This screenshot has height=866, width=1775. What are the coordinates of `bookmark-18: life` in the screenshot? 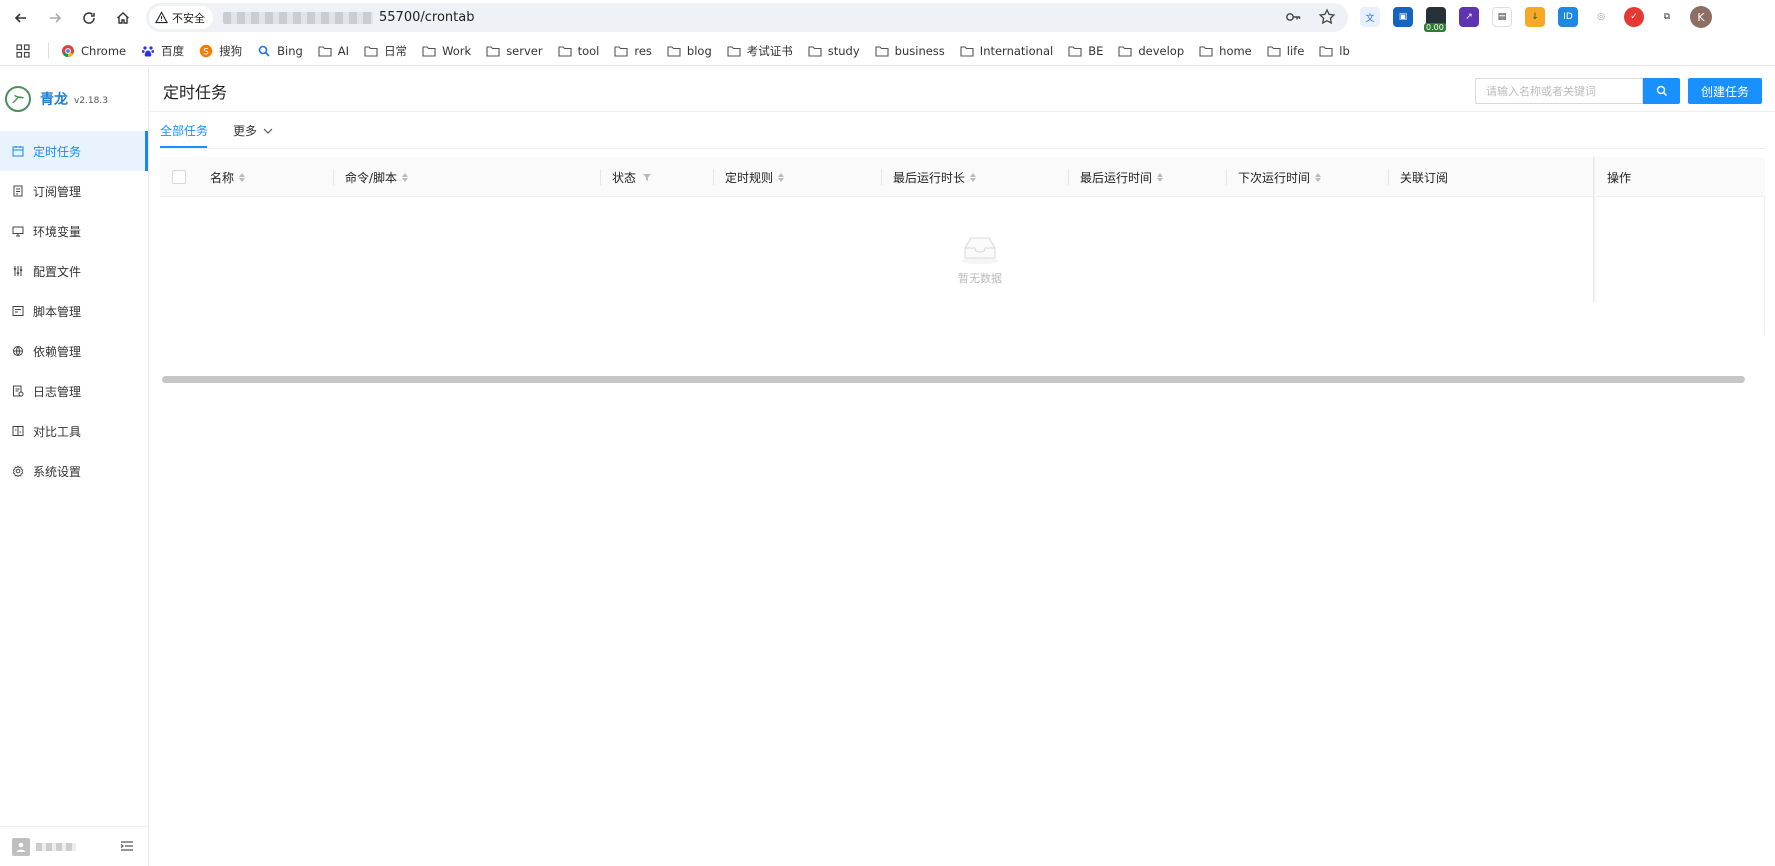 It's located at (1285, 51).